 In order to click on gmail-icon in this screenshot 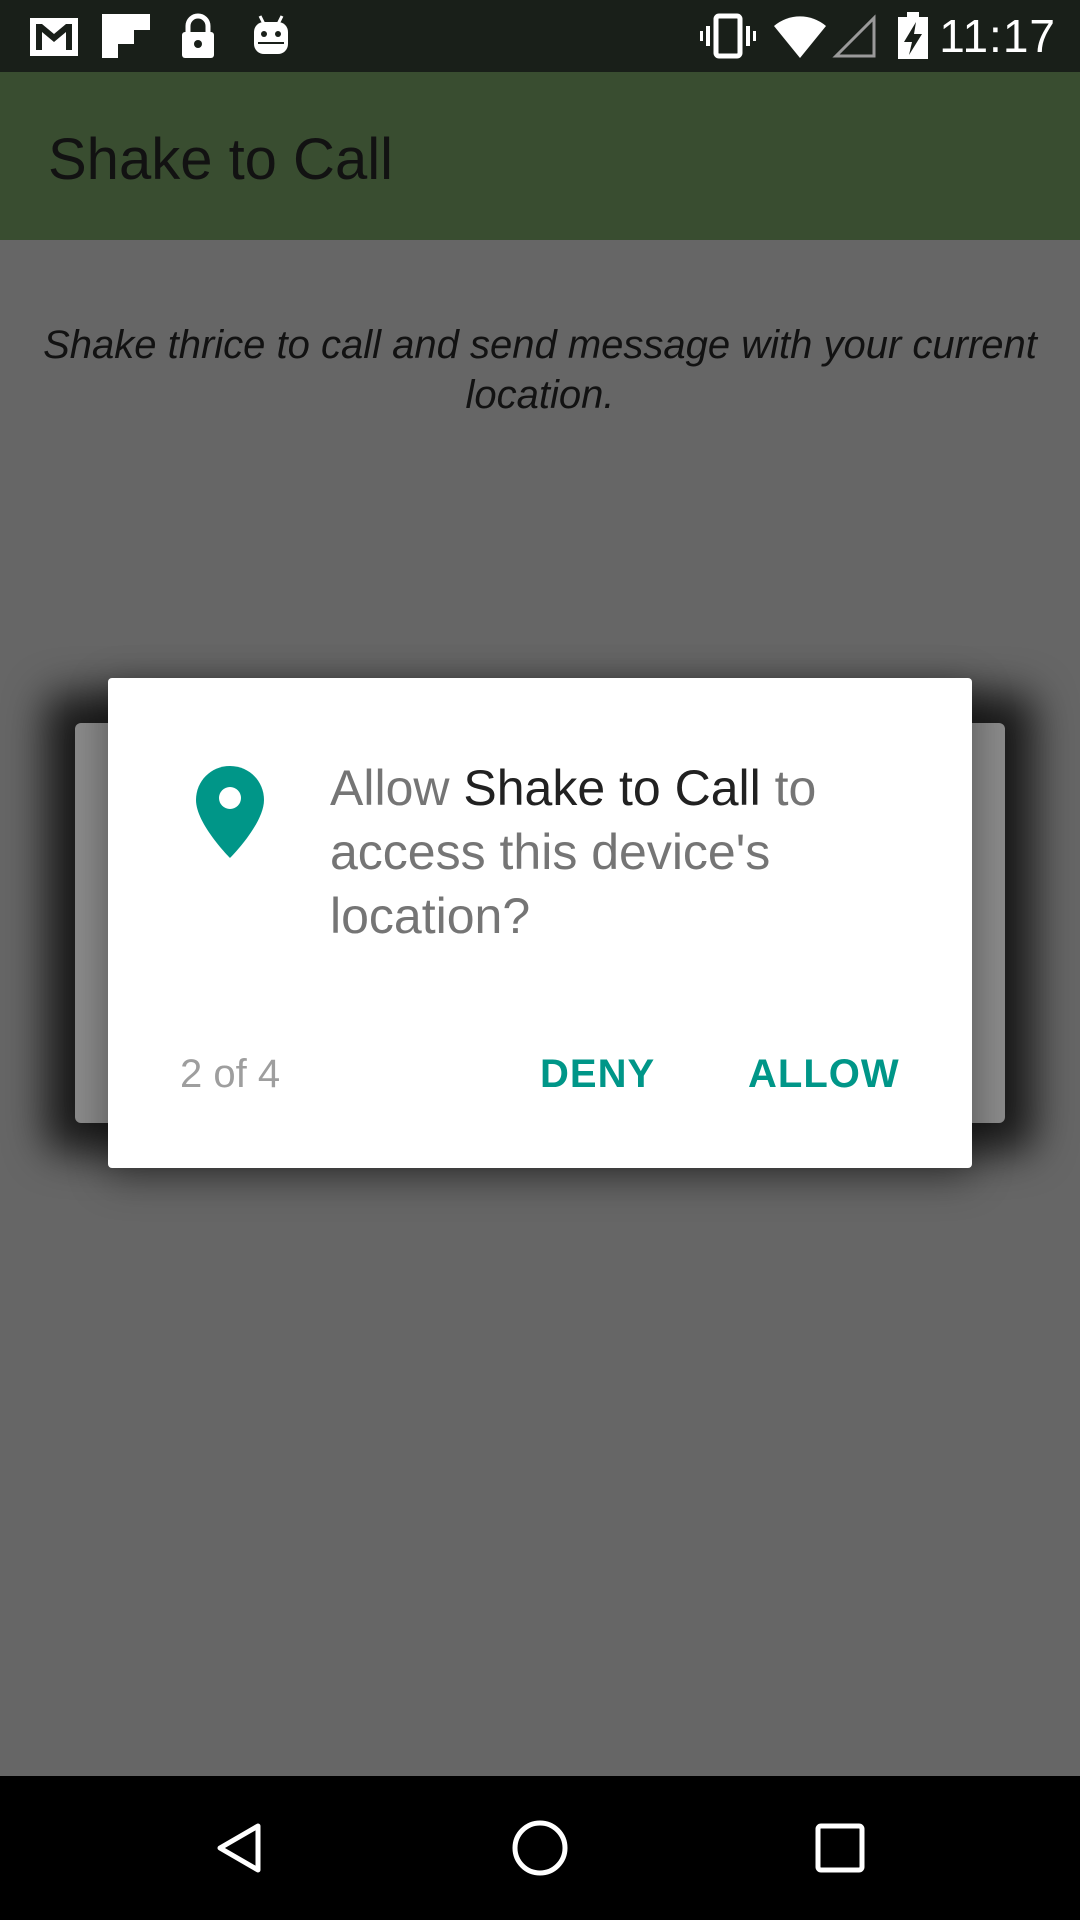, I will do `click(54, 37)`.